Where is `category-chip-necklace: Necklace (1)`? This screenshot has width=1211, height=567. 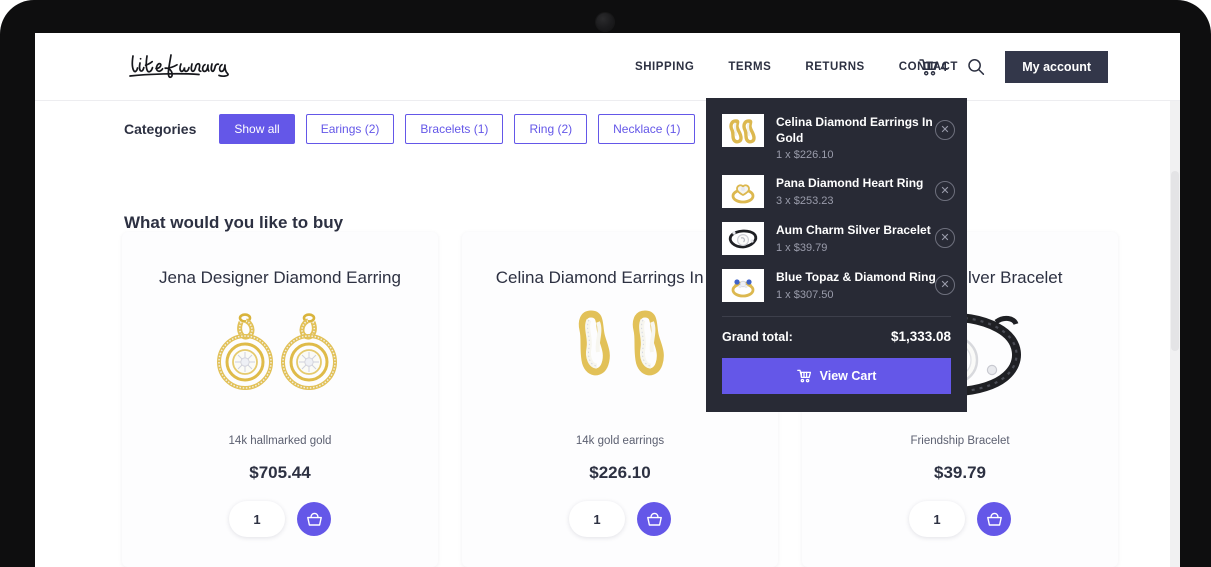
category-chip-necklace: Necklace (1) is located at coordinates (647, 129).